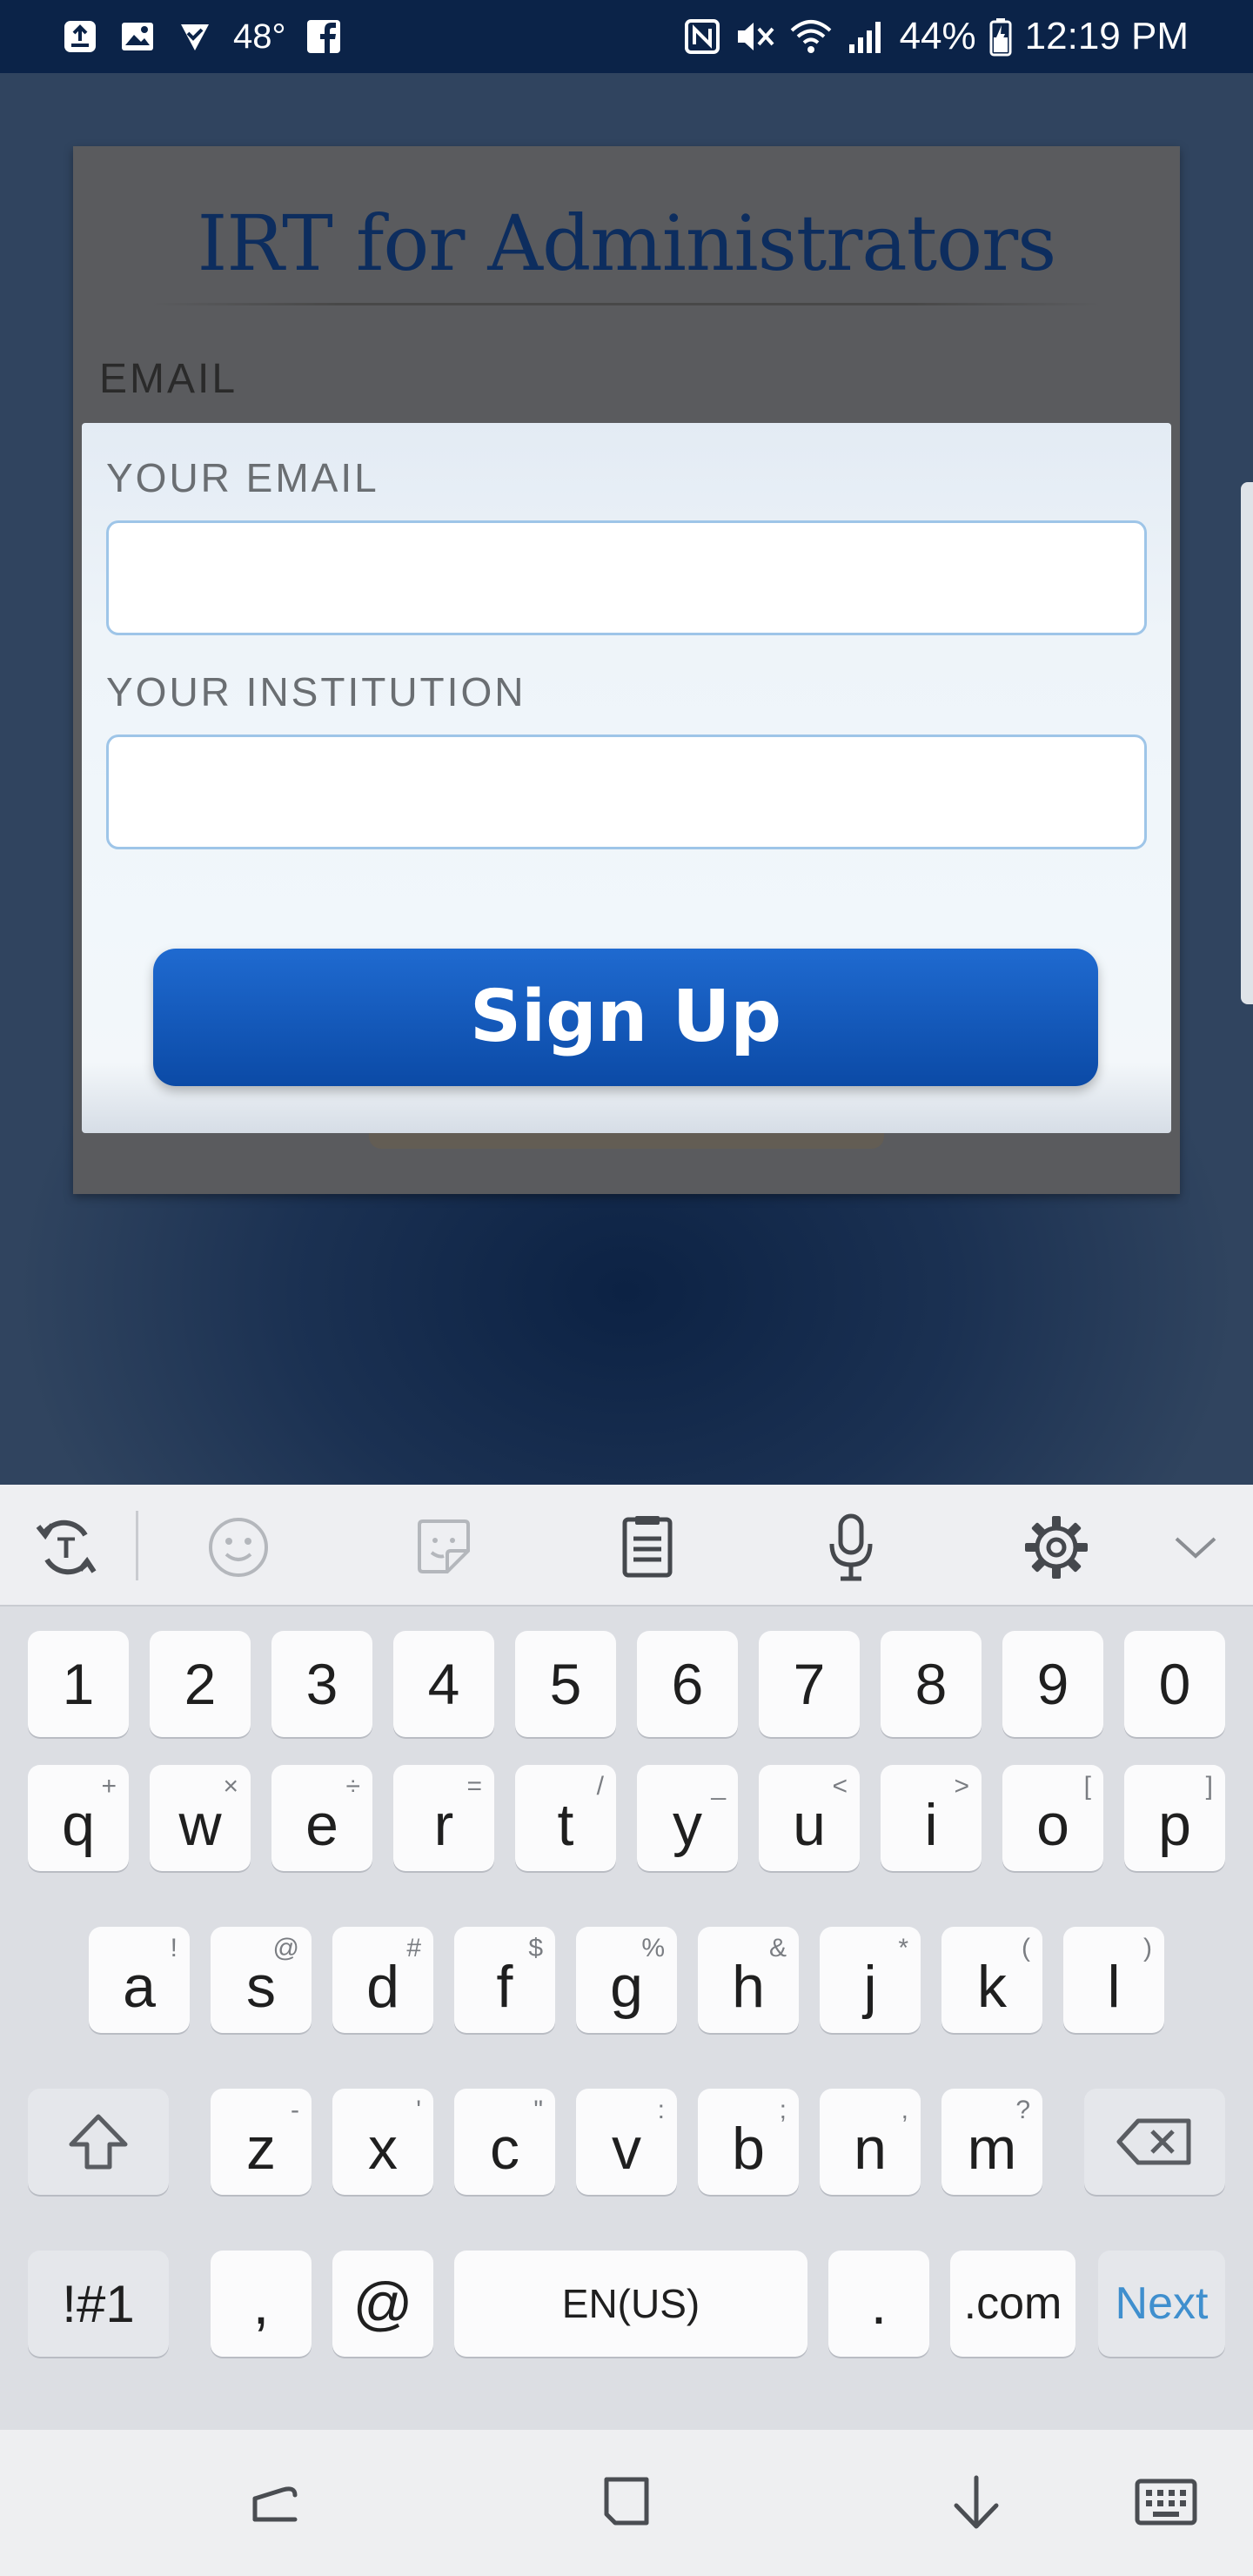  I want to click on email-field, so click(626, 577).